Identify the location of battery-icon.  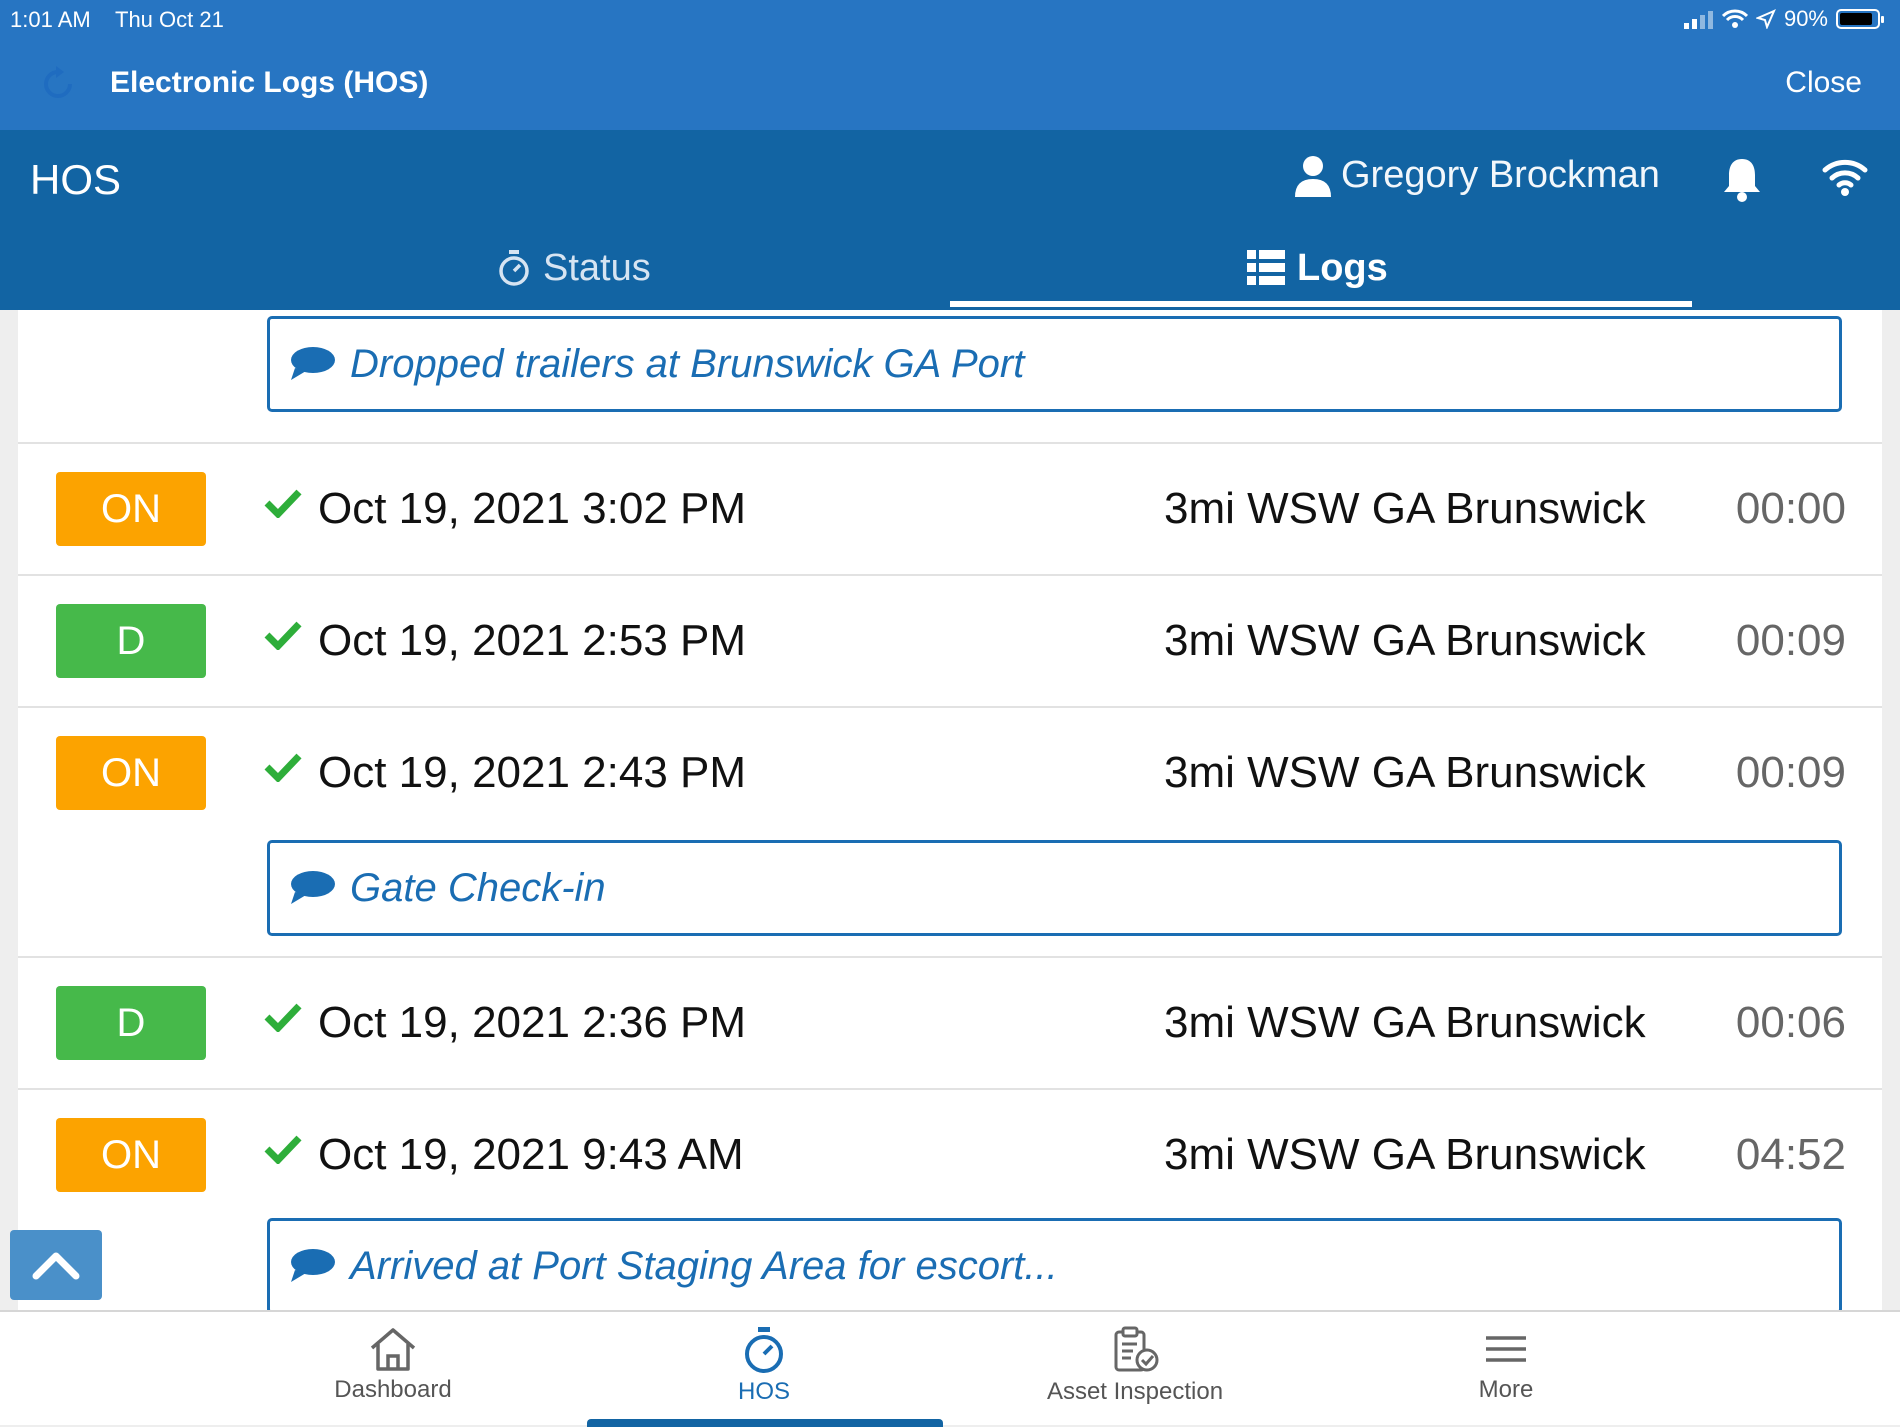
(1860, 19).